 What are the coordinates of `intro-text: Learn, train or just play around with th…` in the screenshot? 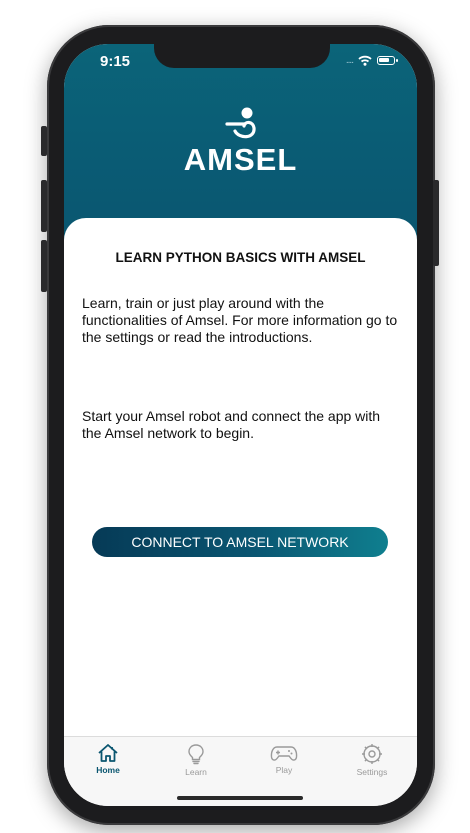 It's located at (240, 320).